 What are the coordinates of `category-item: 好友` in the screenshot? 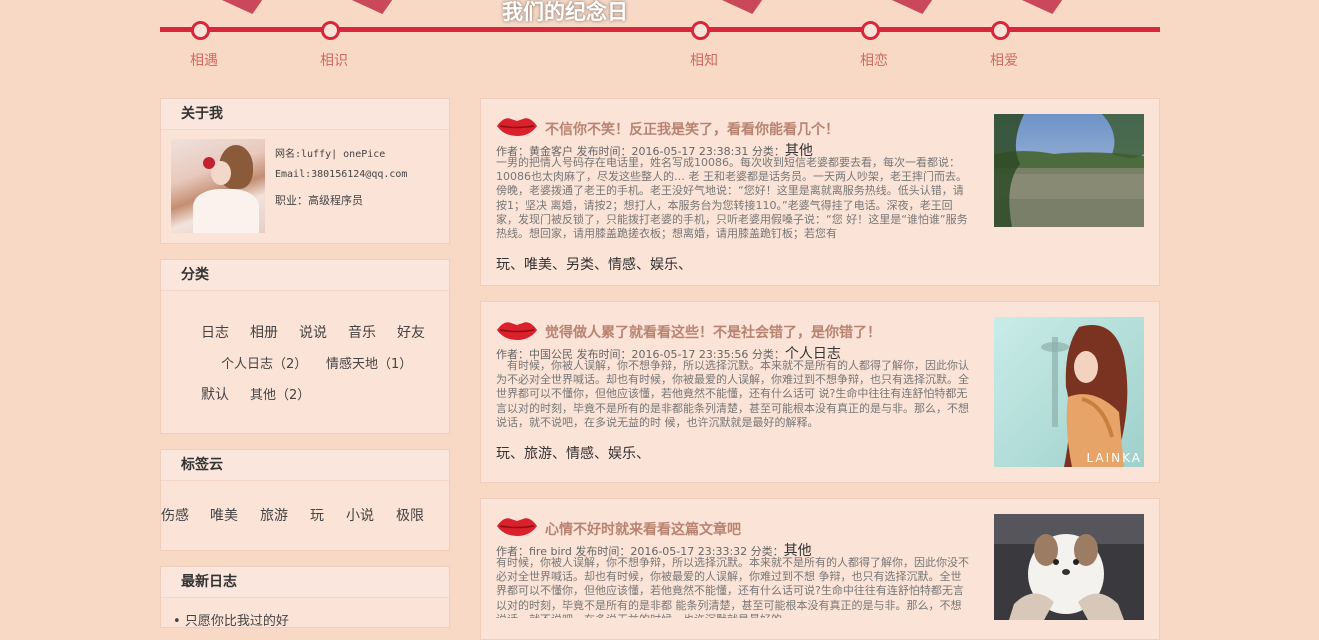 It's located at (411, 332).